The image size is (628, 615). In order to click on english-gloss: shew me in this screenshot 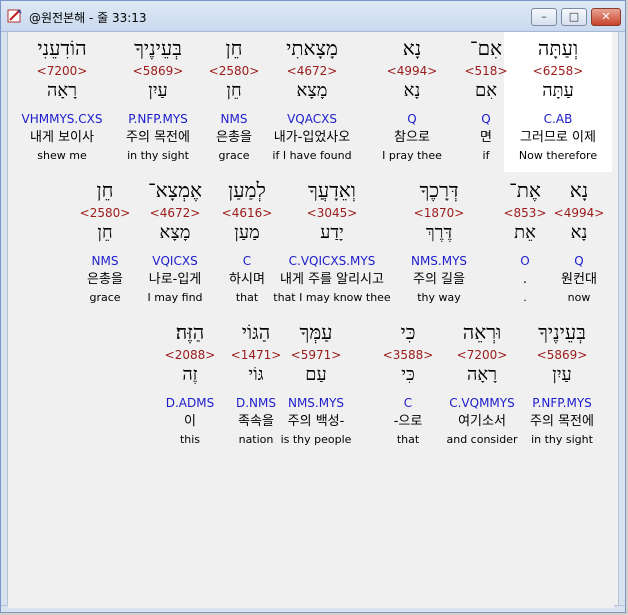, I will do `click(62, 155)`.